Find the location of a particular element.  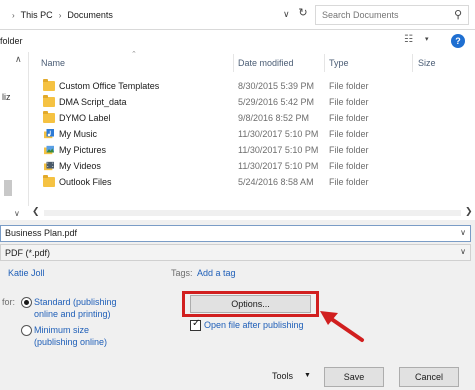

scroll-down-icon: ∨ is located at coordinates (17, 213).